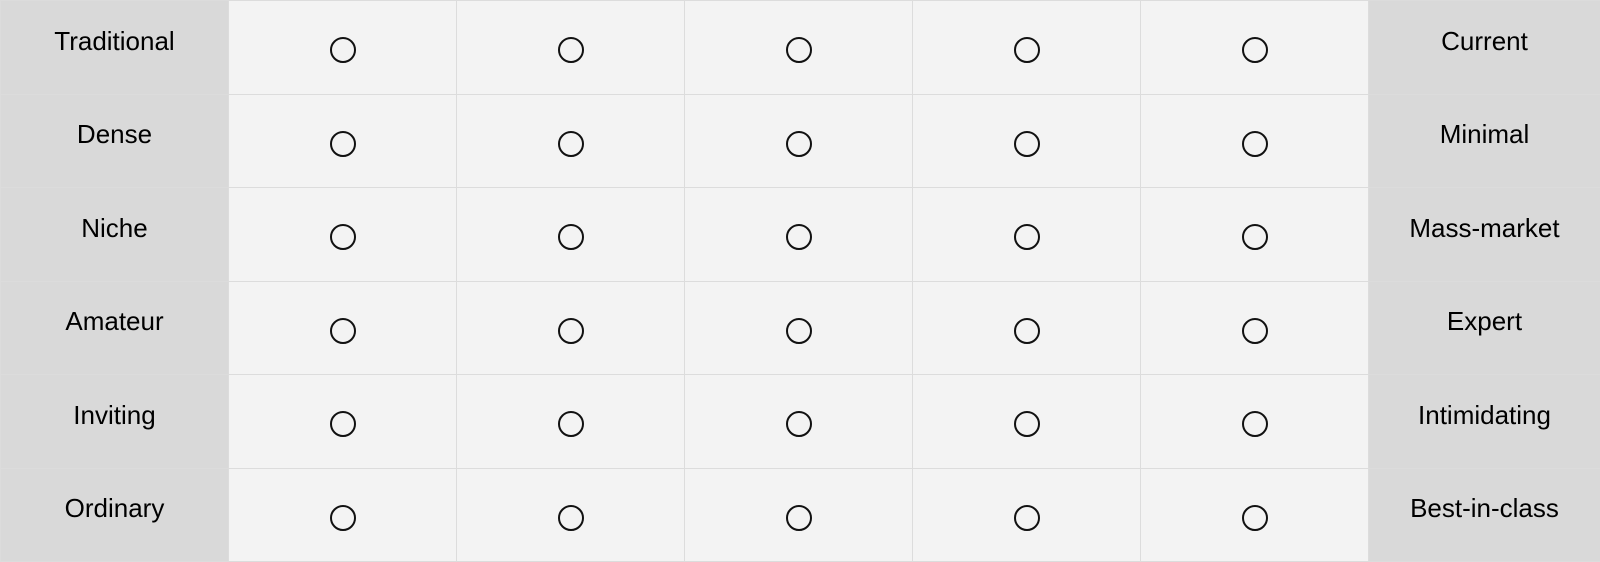  What do you see at coordinates (1484, 235) in the screenshot?
I see `right-label: Mass-market` at bounding box center [1484, 235].